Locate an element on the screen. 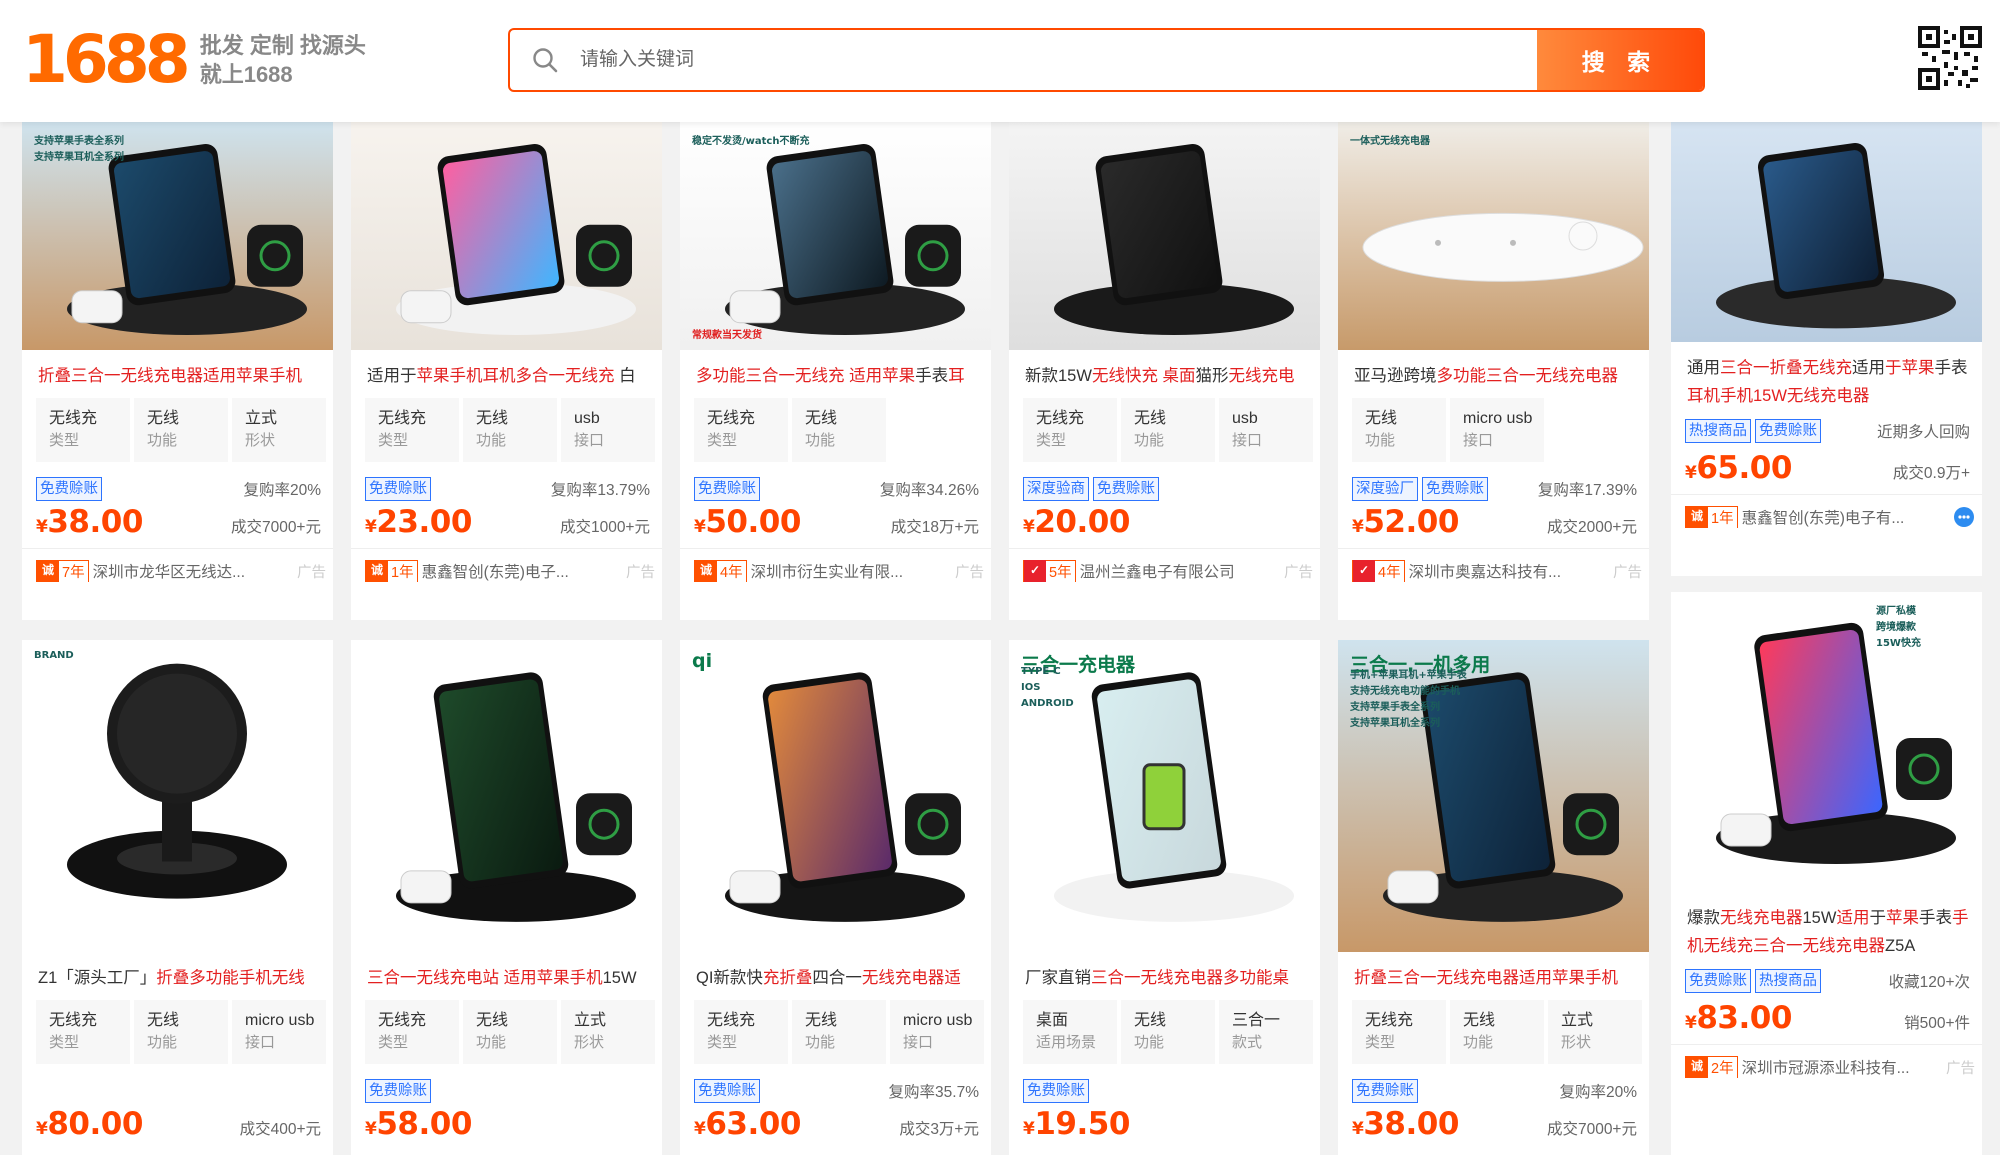  attribute-label: 功能 is located at coordinates (162, 1042).